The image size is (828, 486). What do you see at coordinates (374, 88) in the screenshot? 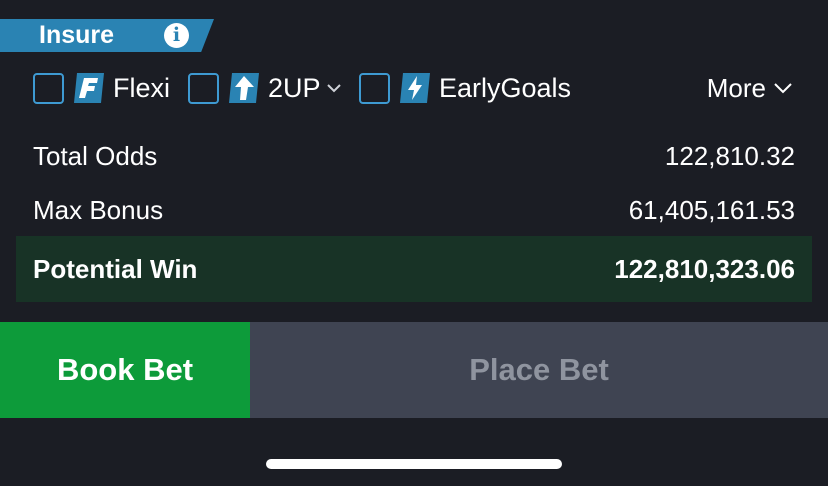
I see `earlygoals-checkbox` at bounding box center [374, 88].